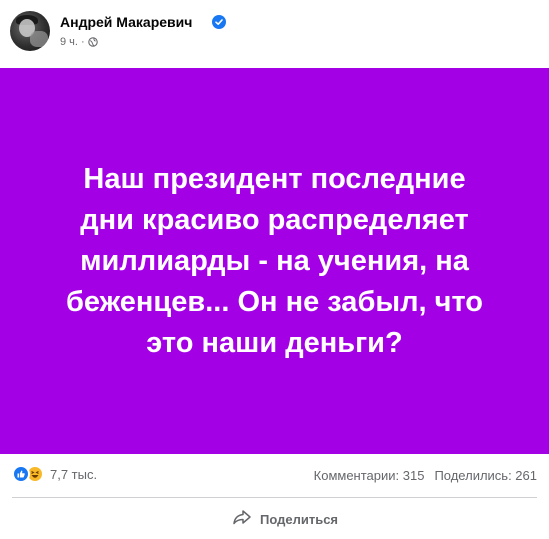 The width and height of the screenshot is (549, 539). Describe the element at coordinates (69, 42) in the screenshot. I see `post-timestamp: 9 ч.` at that location.